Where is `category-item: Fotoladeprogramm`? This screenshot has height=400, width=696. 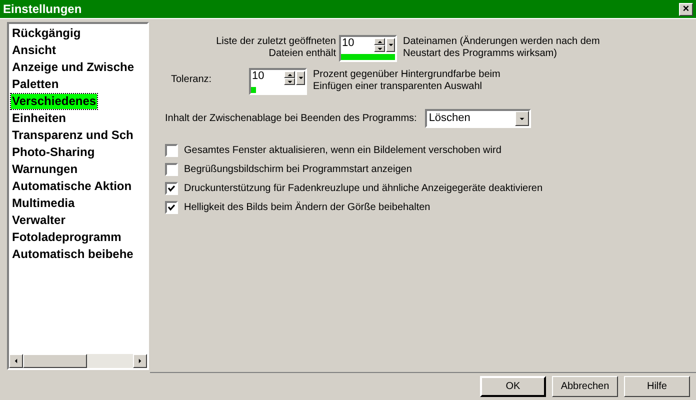
category-item: Fotoladeprogramm is located at coordinates (66, 237).